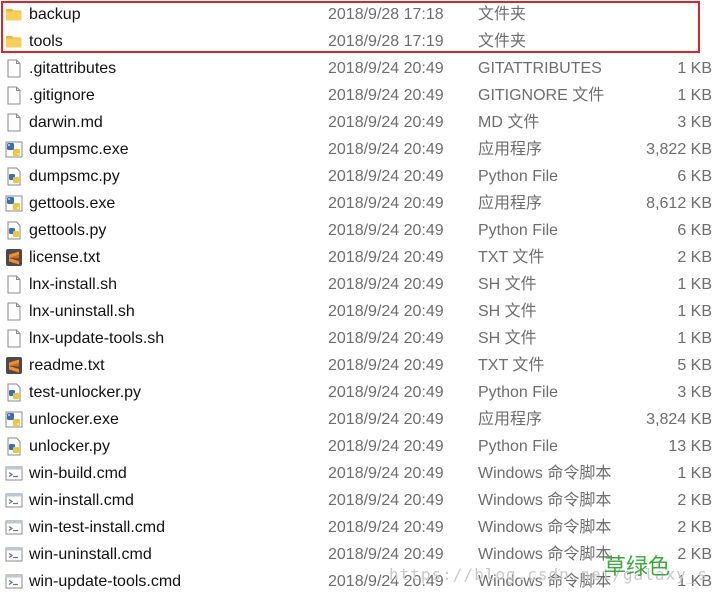 The height and width of the screenshot is (599, 724). What do you see at coordinates (362, 122) in the screenshot?
I see `file-row: darwin.md 2018/9/24 20:49 MD 文件 3 KB` at bounding box center [362, 122].